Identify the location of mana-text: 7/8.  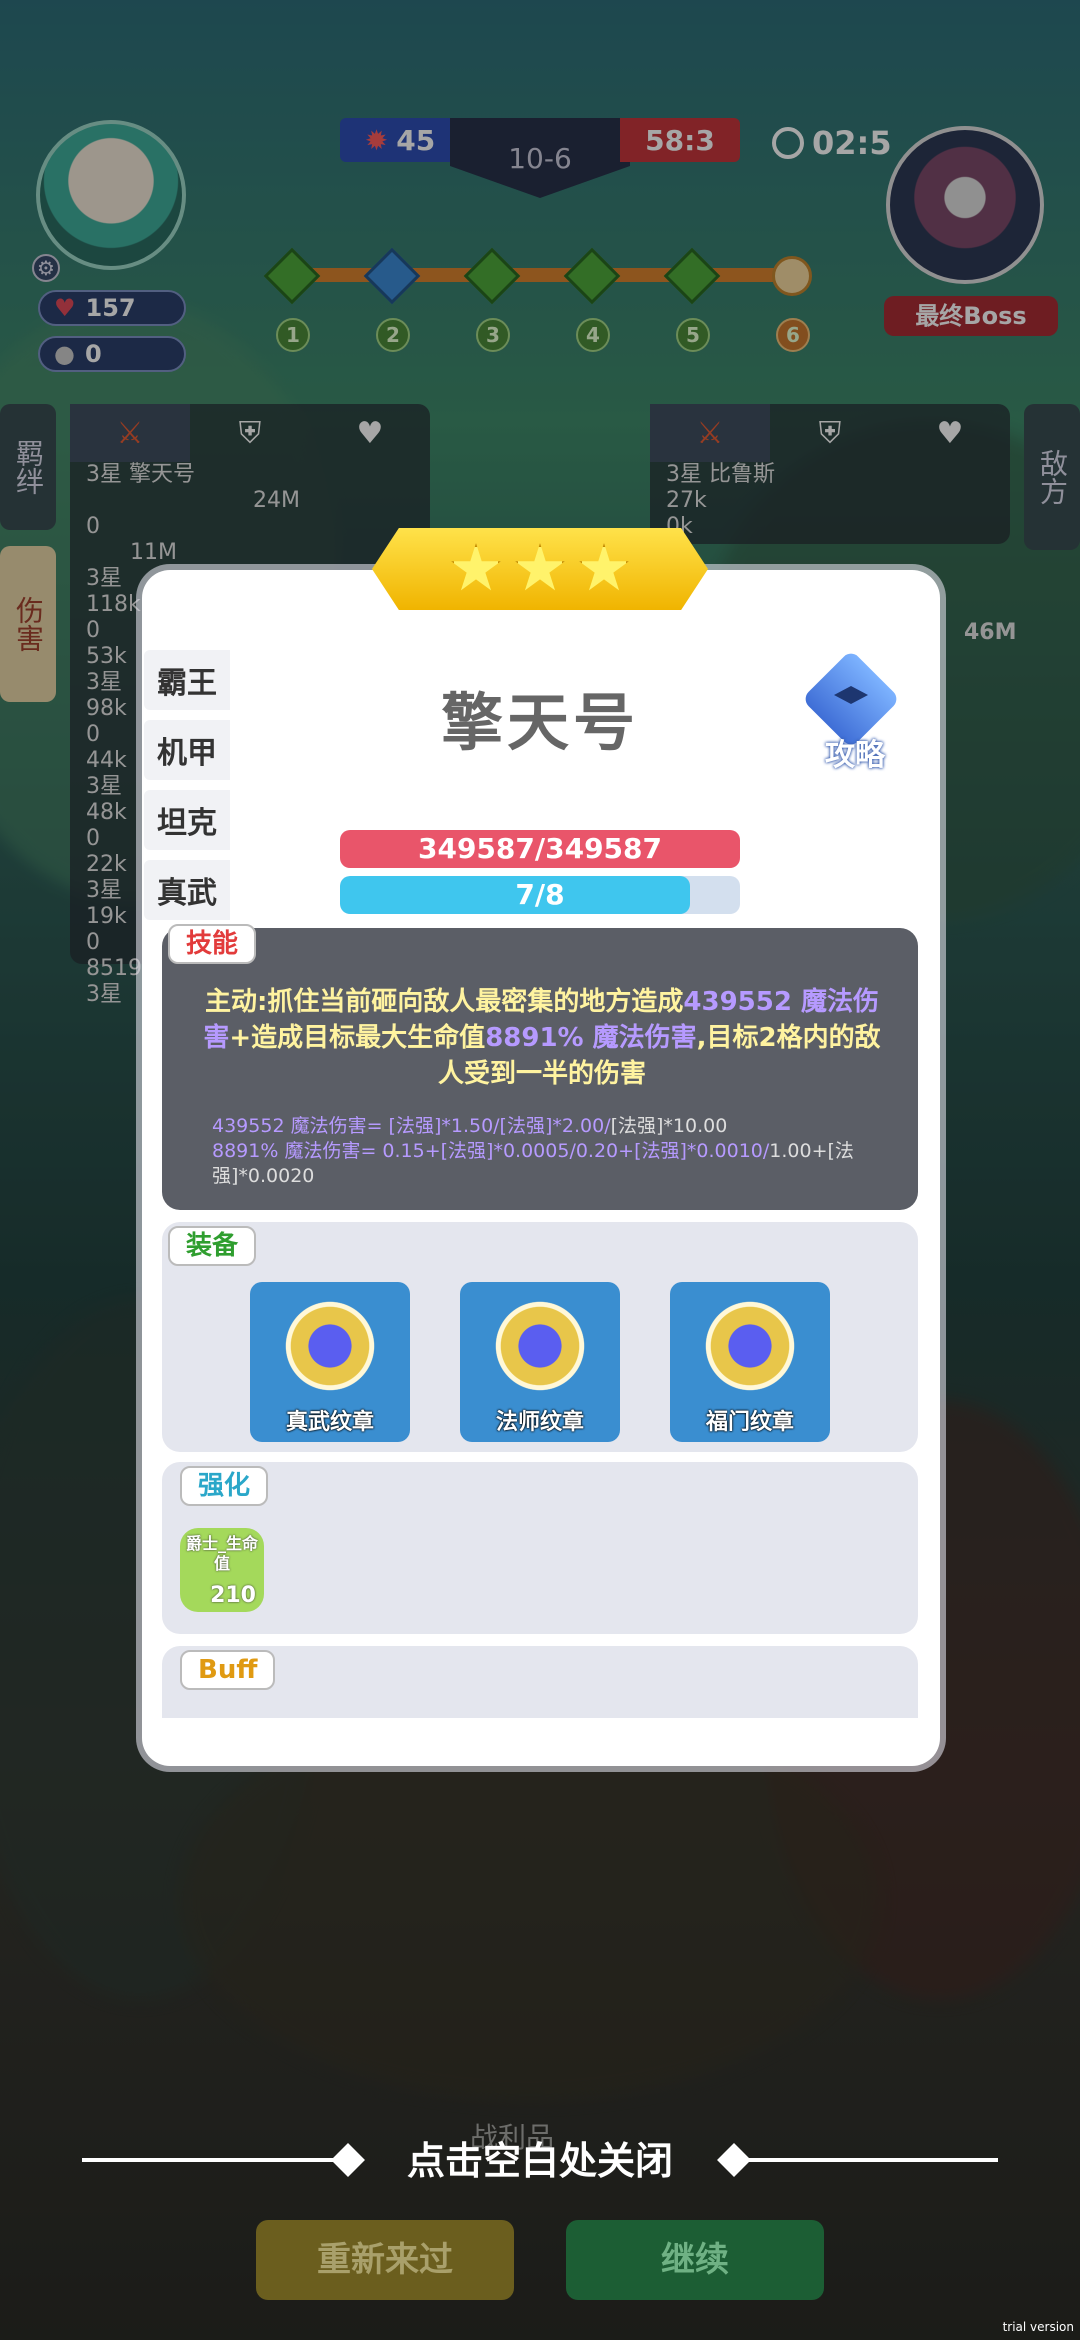
(540, 894).